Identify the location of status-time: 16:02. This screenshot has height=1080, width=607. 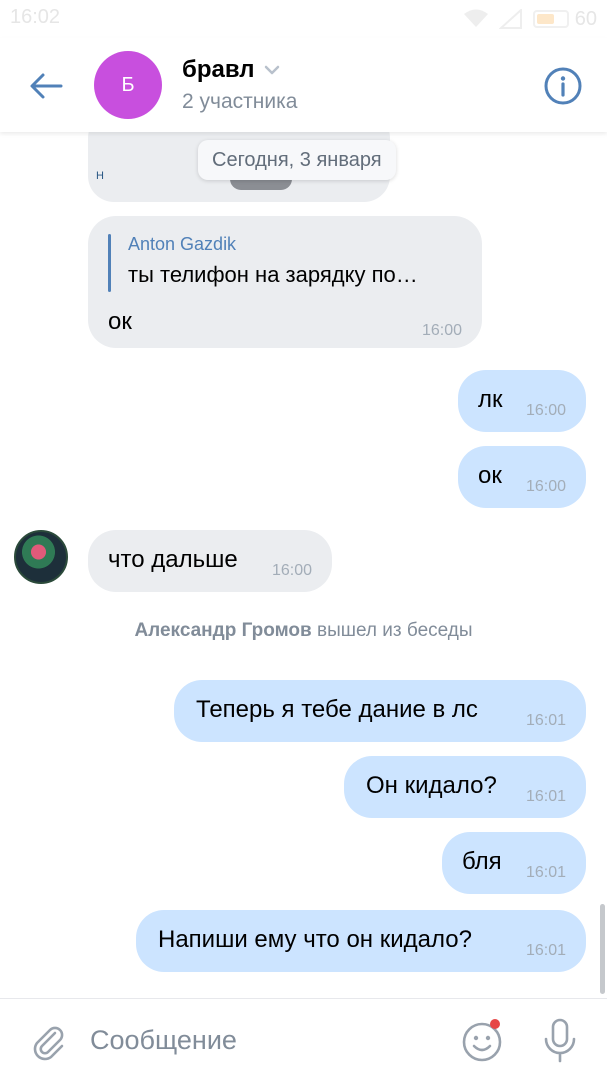
(35, 17).